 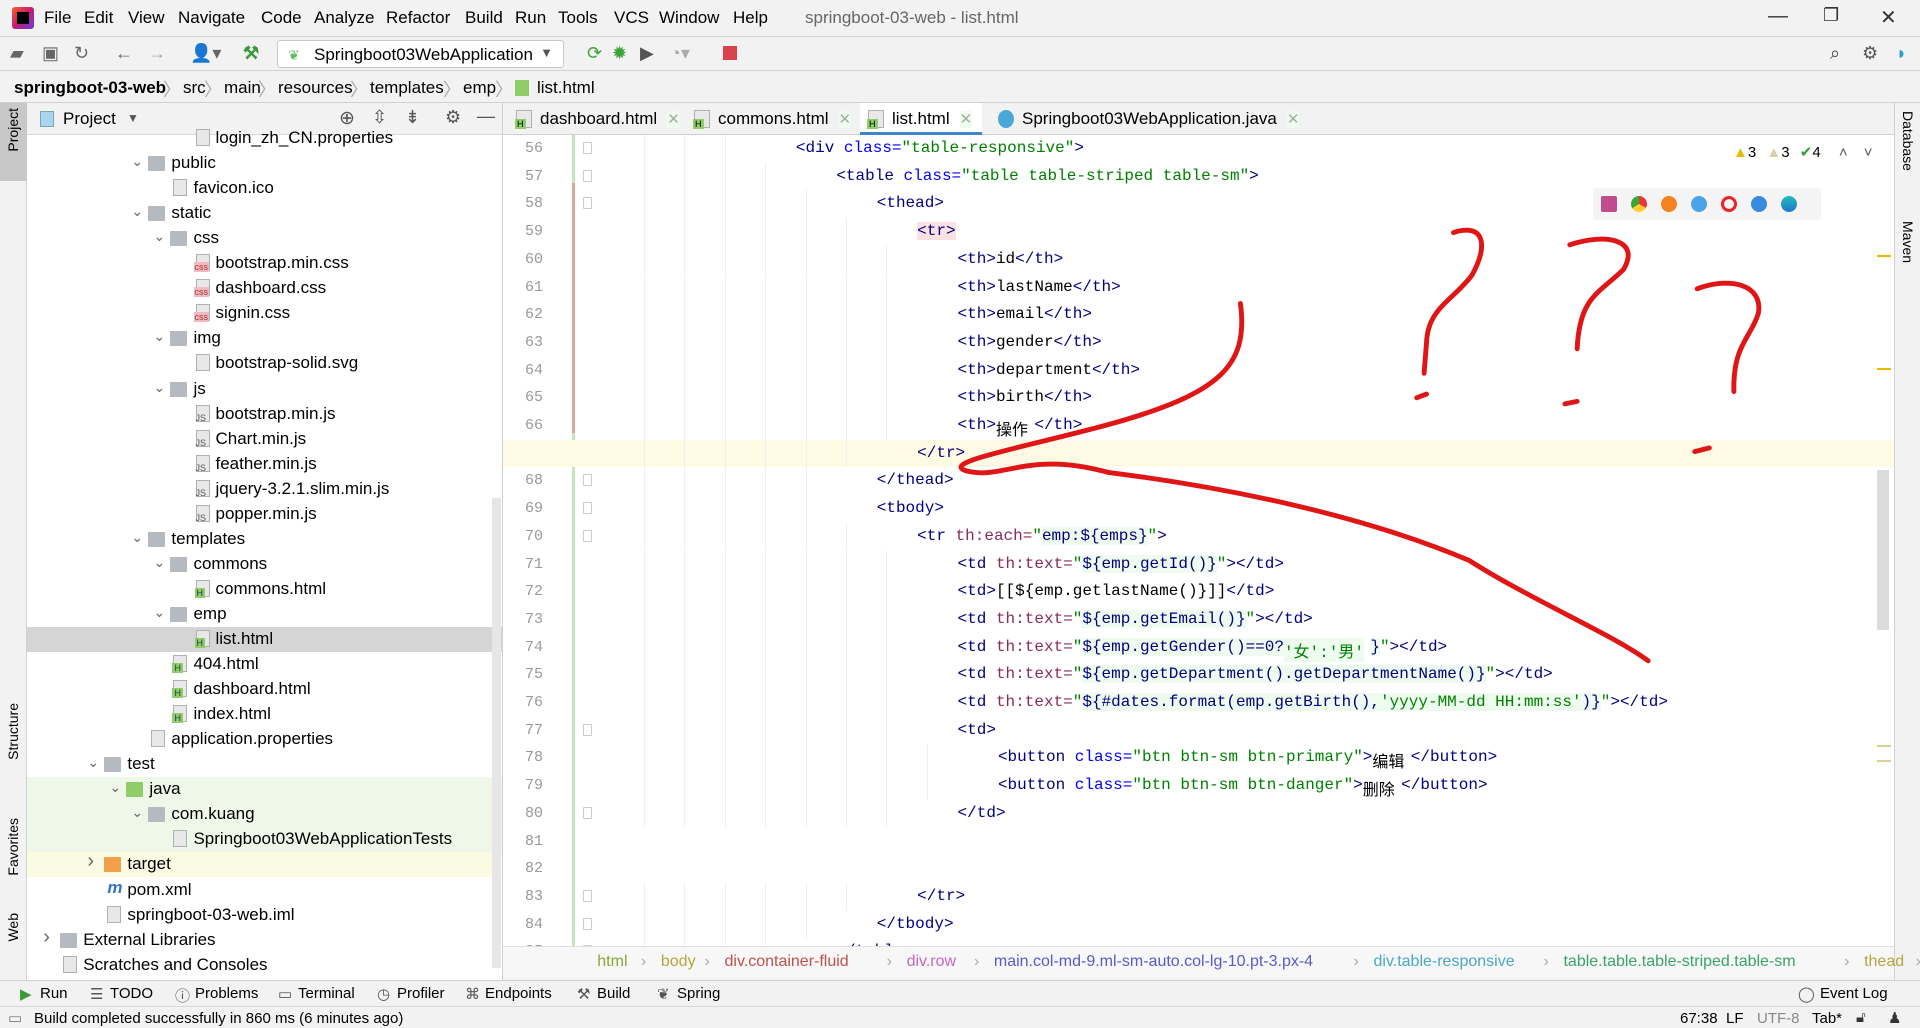 What do you see at coordinates (1198, 259) in the screenshot?
I see `code-line: <th> id </th>` at bounding box center [1198, 259].